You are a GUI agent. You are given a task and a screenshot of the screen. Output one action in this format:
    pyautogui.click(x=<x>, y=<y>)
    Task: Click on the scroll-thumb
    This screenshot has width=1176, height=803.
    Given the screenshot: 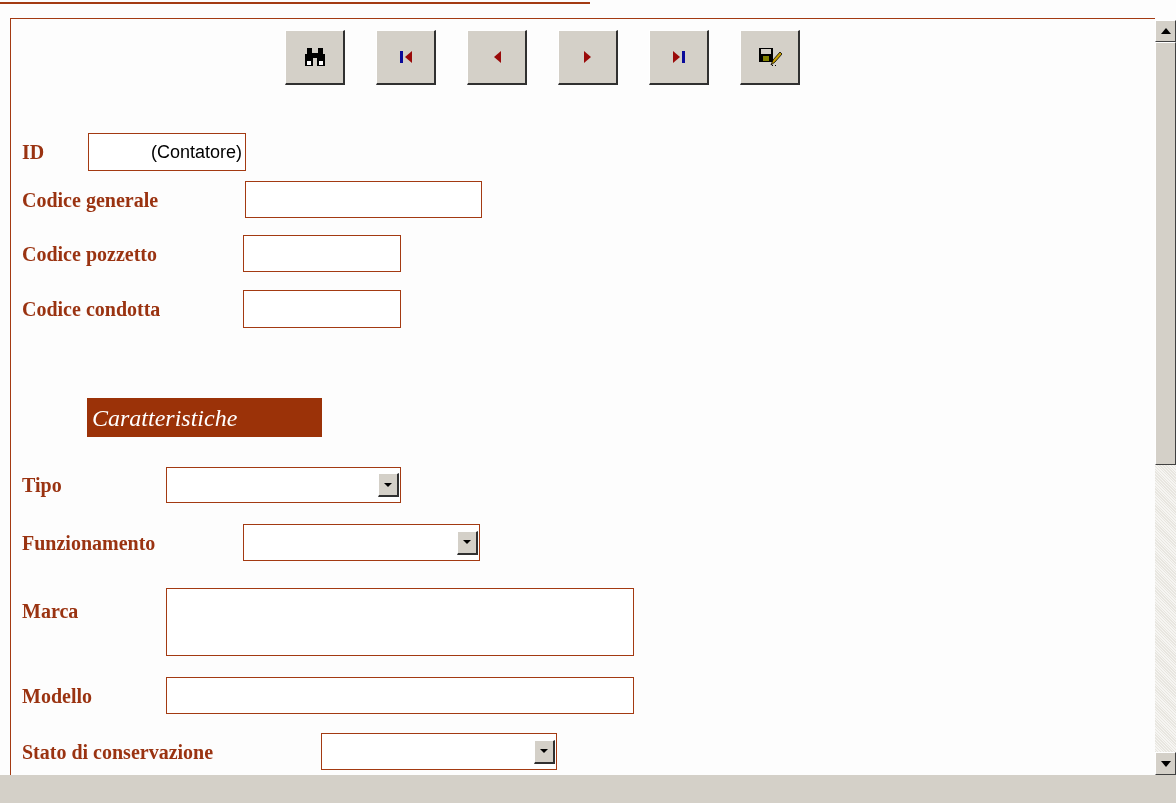 What is the action you would take?
    pyautogui.click(x=1165, y=253)
    